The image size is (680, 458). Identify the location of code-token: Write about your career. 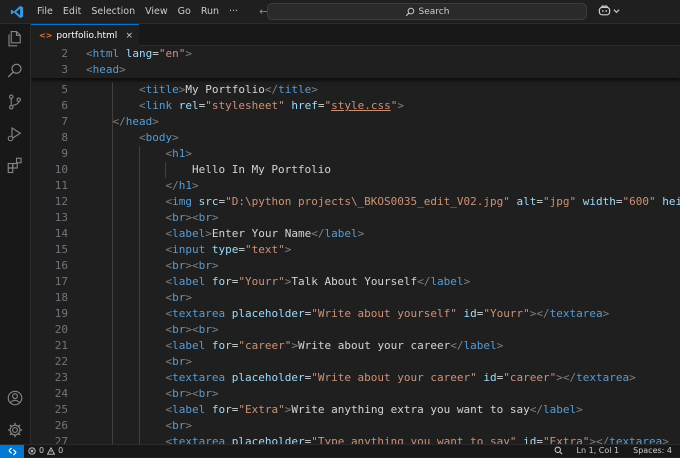
(374, 345).